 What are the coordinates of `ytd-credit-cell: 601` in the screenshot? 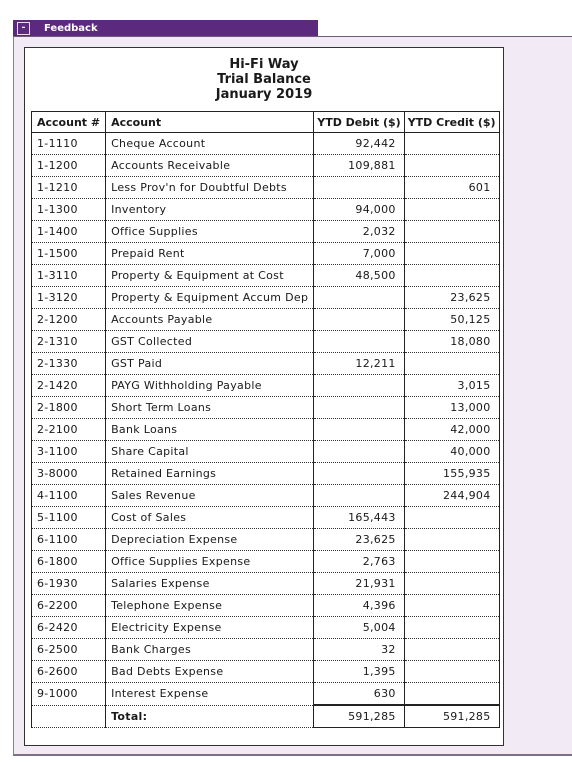 It's located at (451, 187).